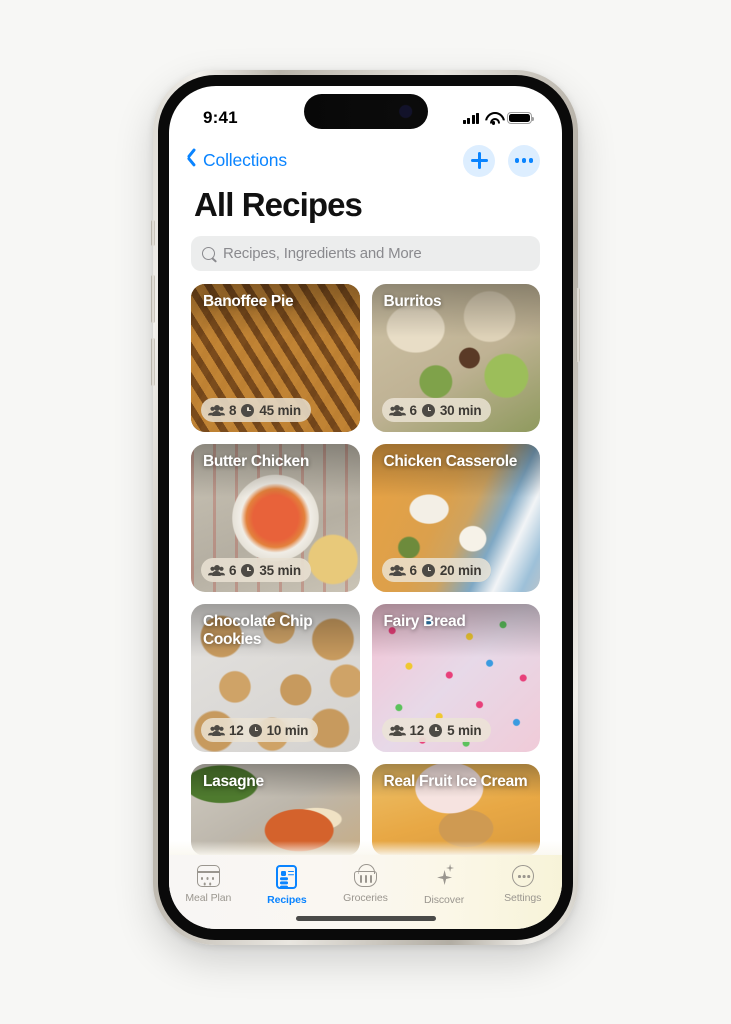  What do you see at coordinates (220, 117) in the screenshot?
I see `status-bar-time: 9:41` at bounding box center [220, 117].